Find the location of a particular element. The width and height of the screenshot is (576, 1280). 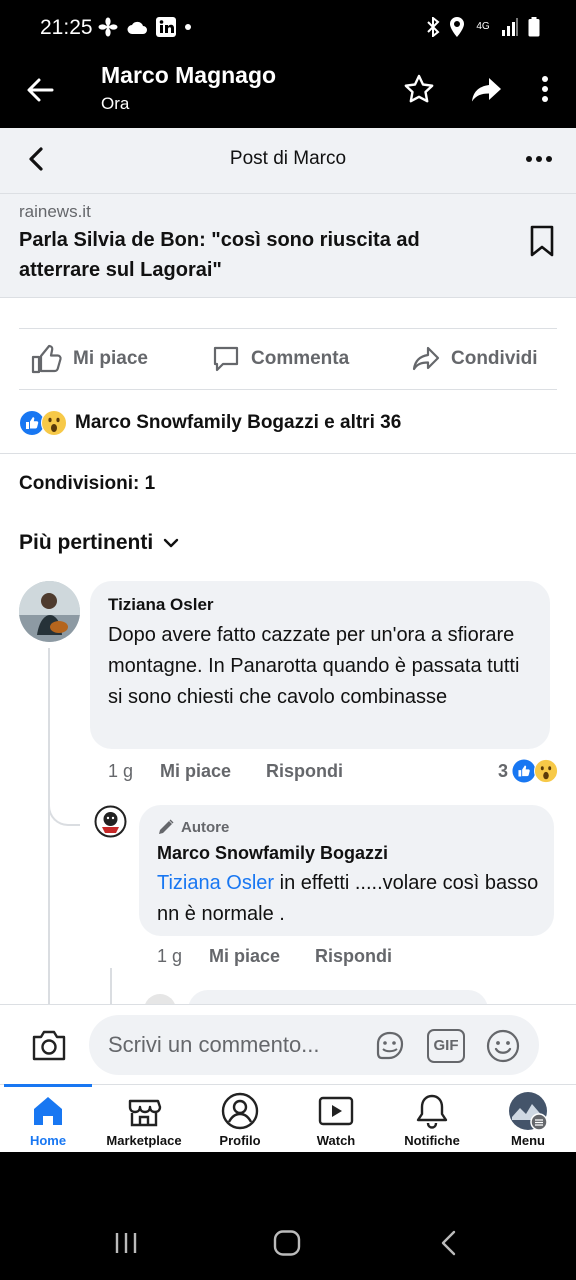

bell-icon is located at coordinates (432, 1111).